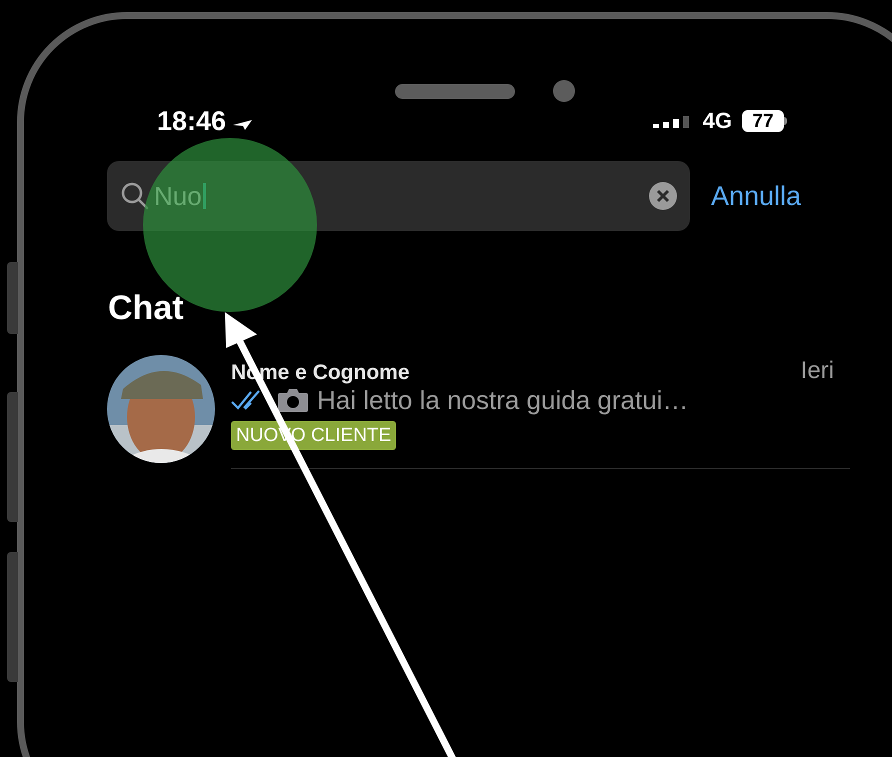 This screenshot has width=892, height=757. Describe the element at coordinates (191, 121) in the screenshot. I see `status-time: 18:46` at that location.